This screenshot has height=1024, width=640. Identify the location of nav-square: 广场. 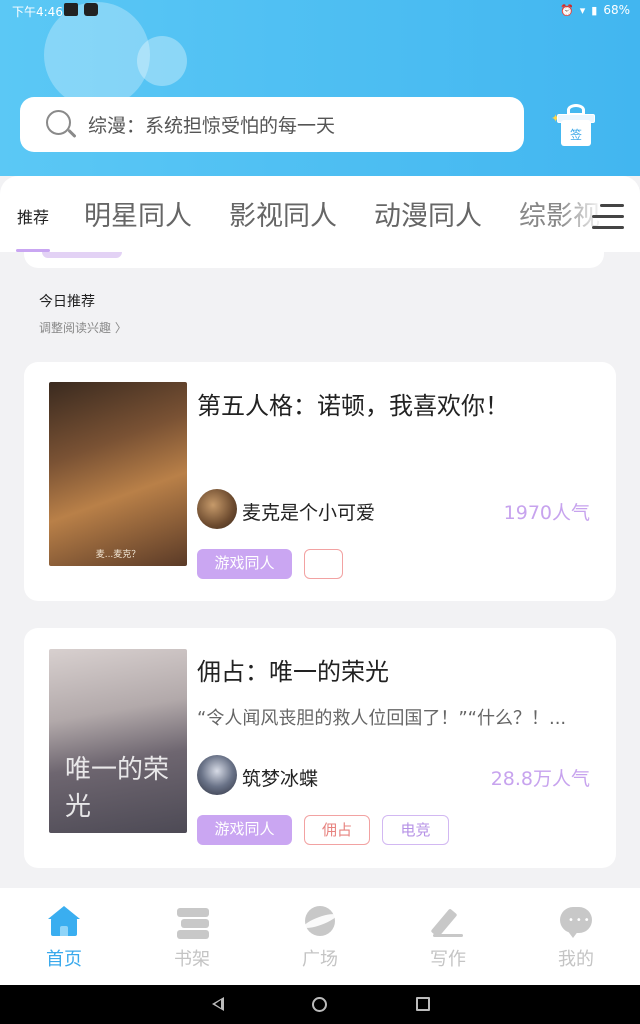
(320, 936).